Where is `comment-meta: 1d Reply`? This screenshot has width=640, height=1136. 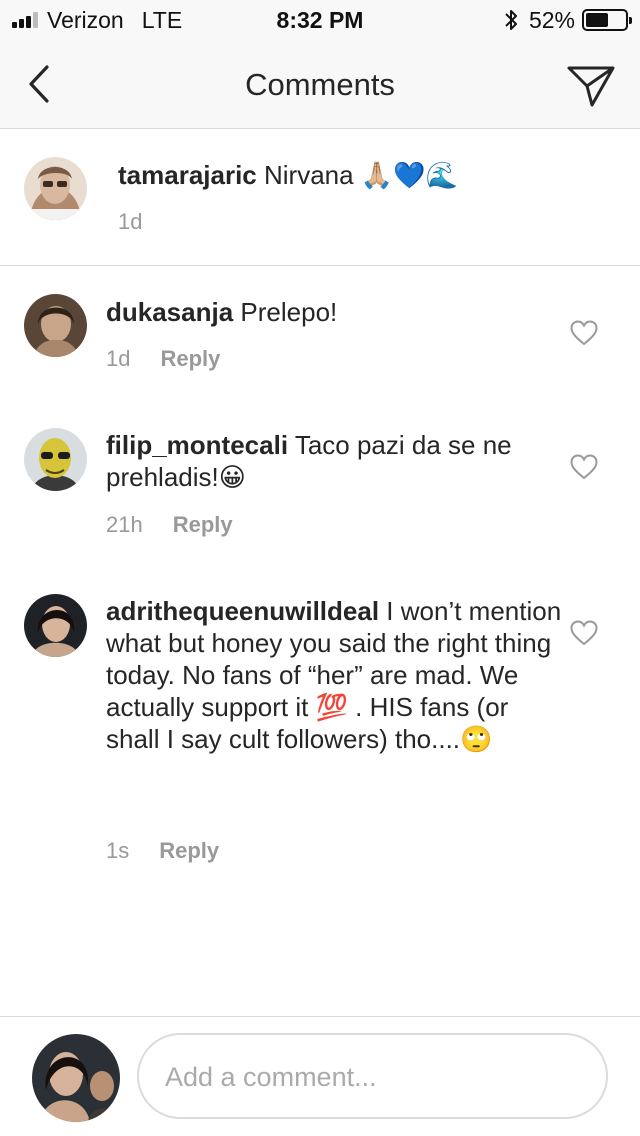
comment-meta: 1d Reply is located at coordinates (163, 359).